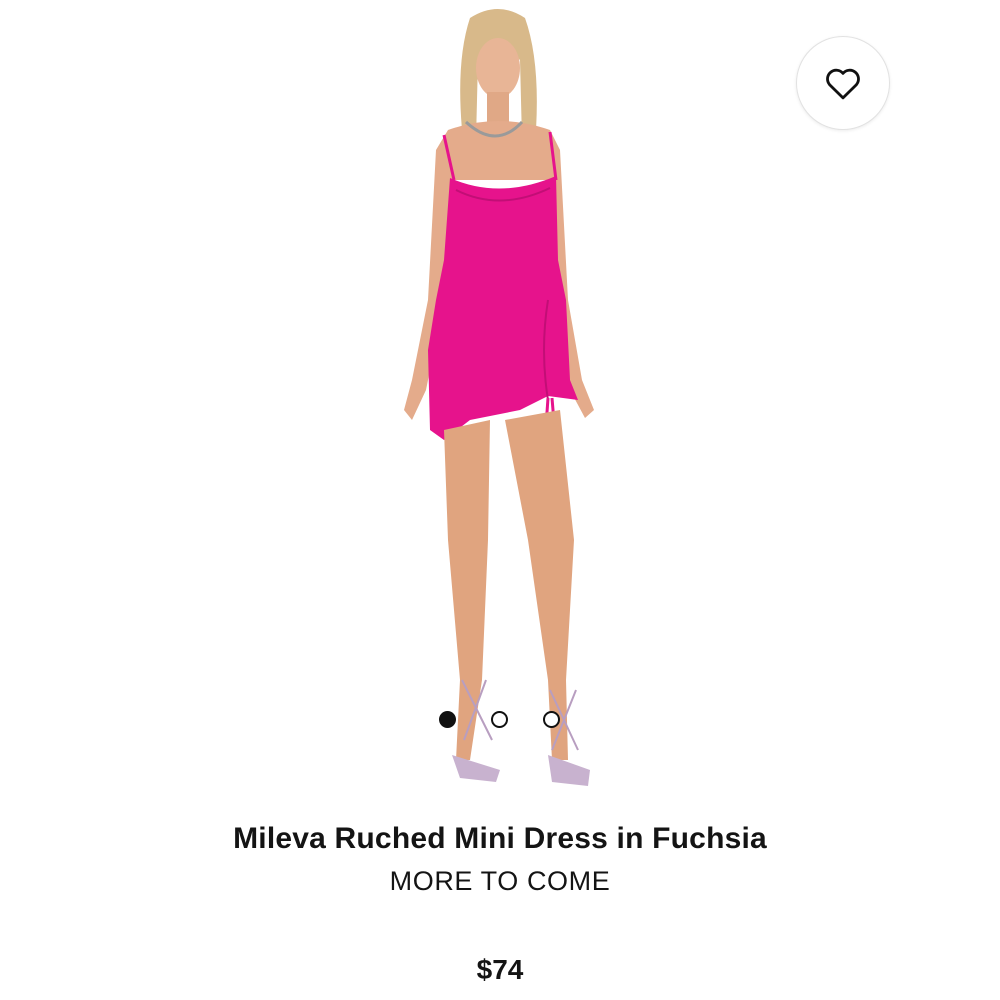 This screenshot has height=1000, width=1000. I want to click on product-price: $74, so click(500, 969).